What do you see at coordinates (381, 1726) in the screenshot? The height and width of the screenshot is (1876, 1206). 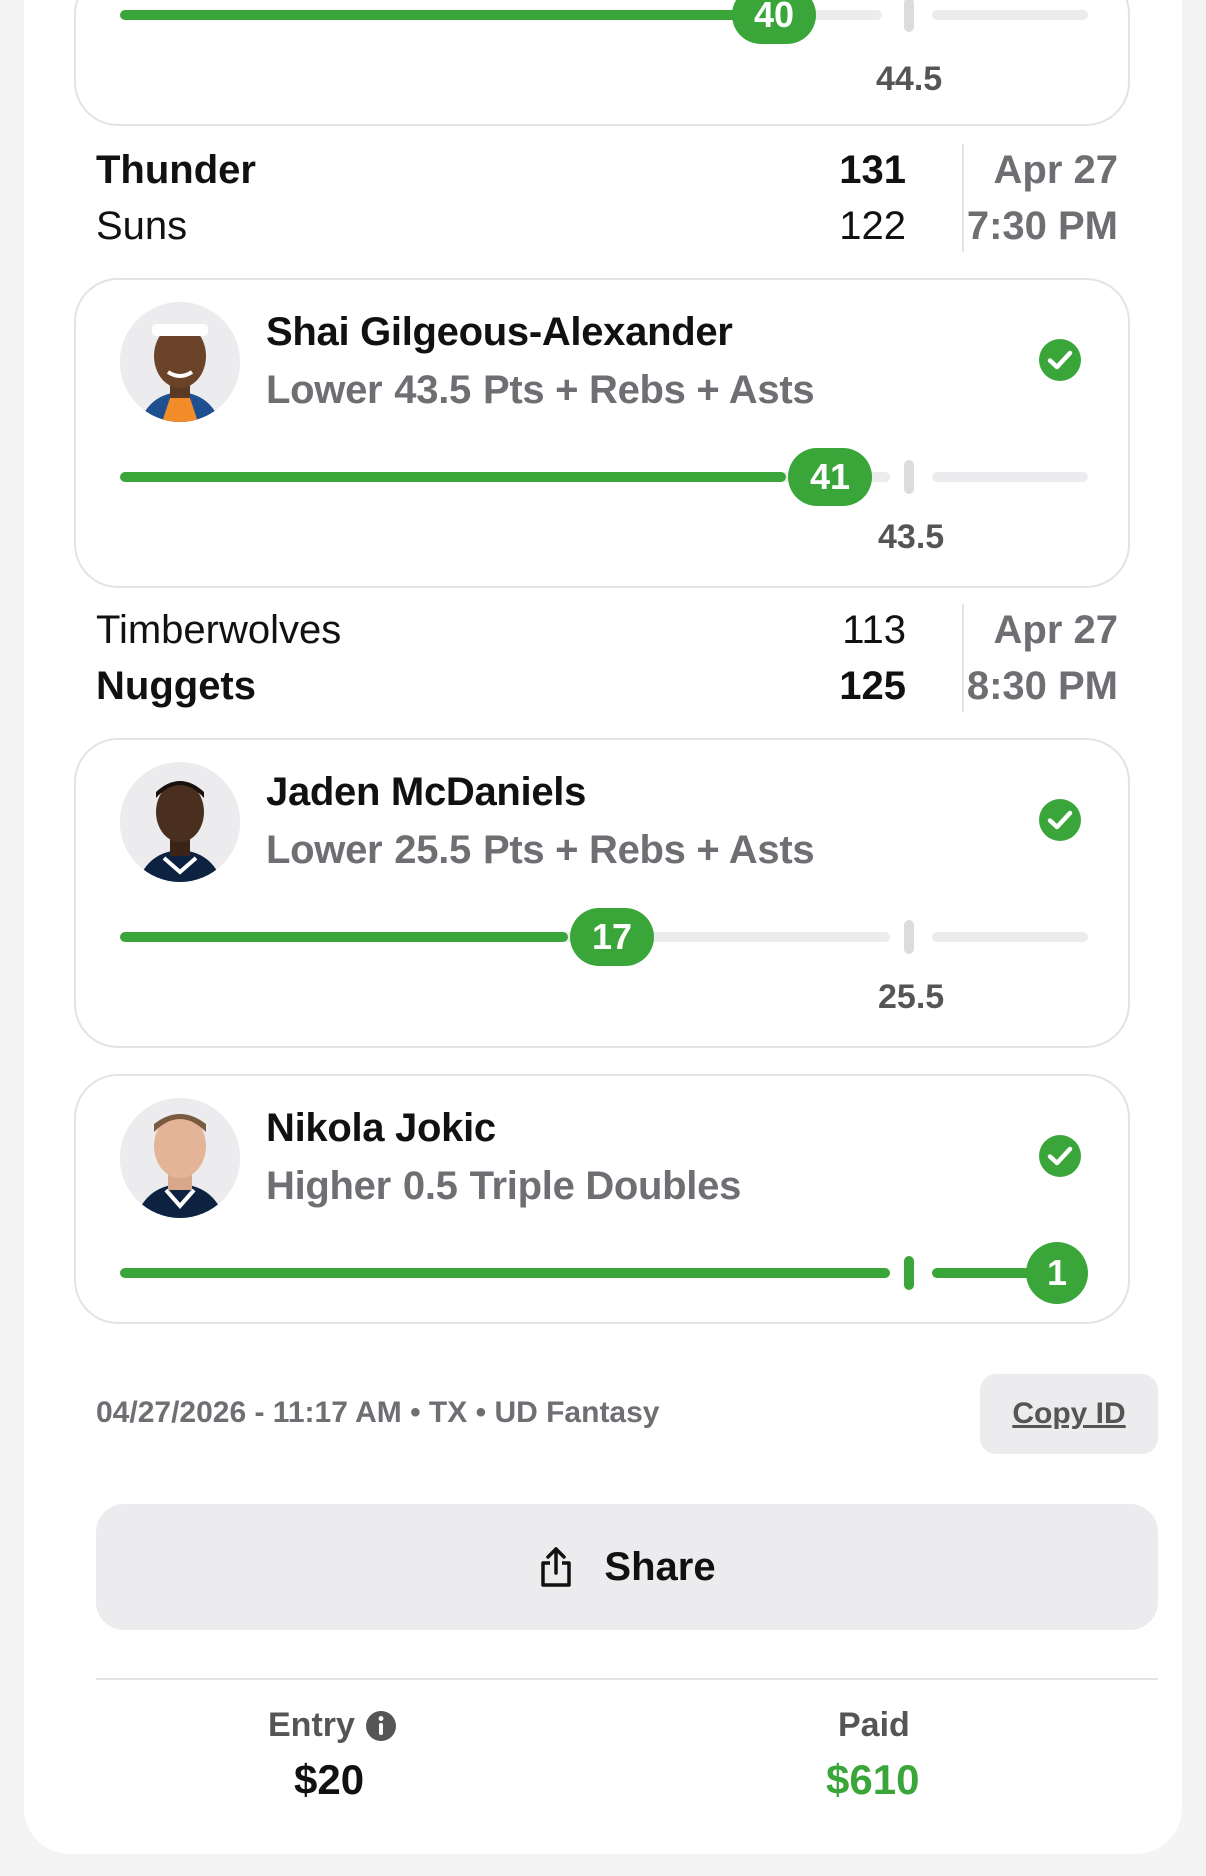 I see `info-icon` at bounding box center [381, 1726].